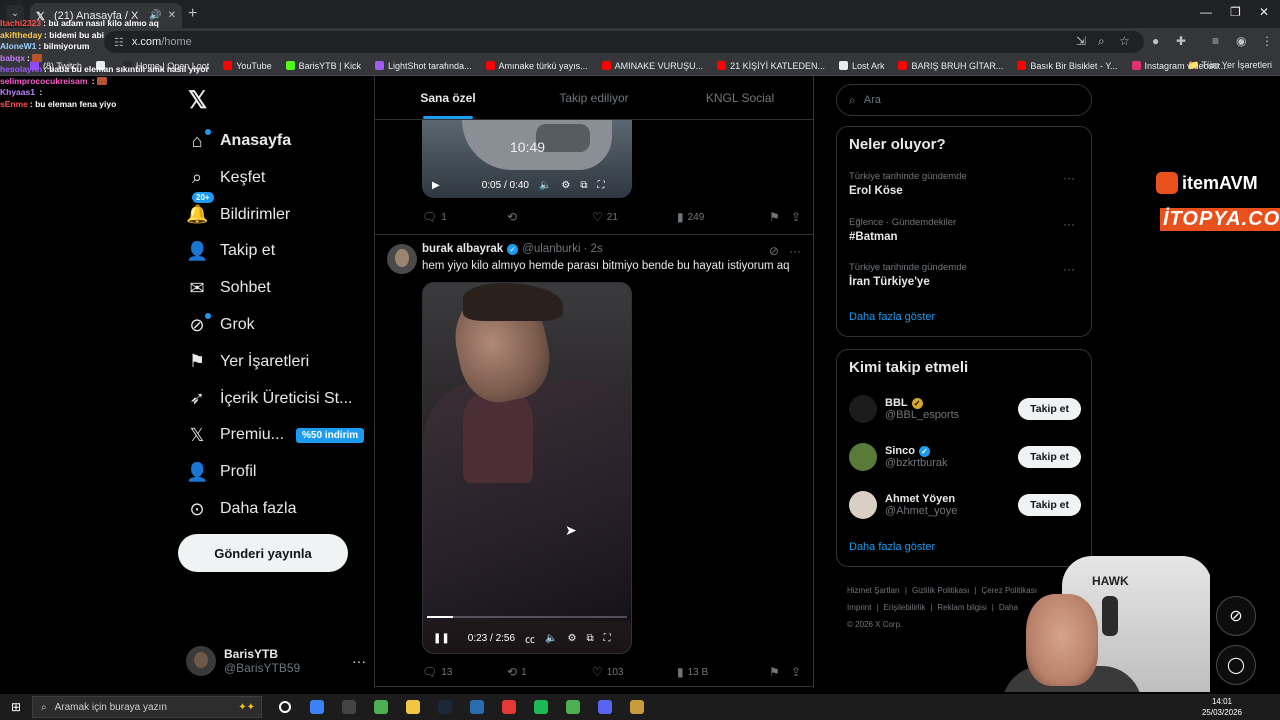  I want to click on follow-suggestion: BBL ✓ @BBL_esports Takip et, so click(965, 409).